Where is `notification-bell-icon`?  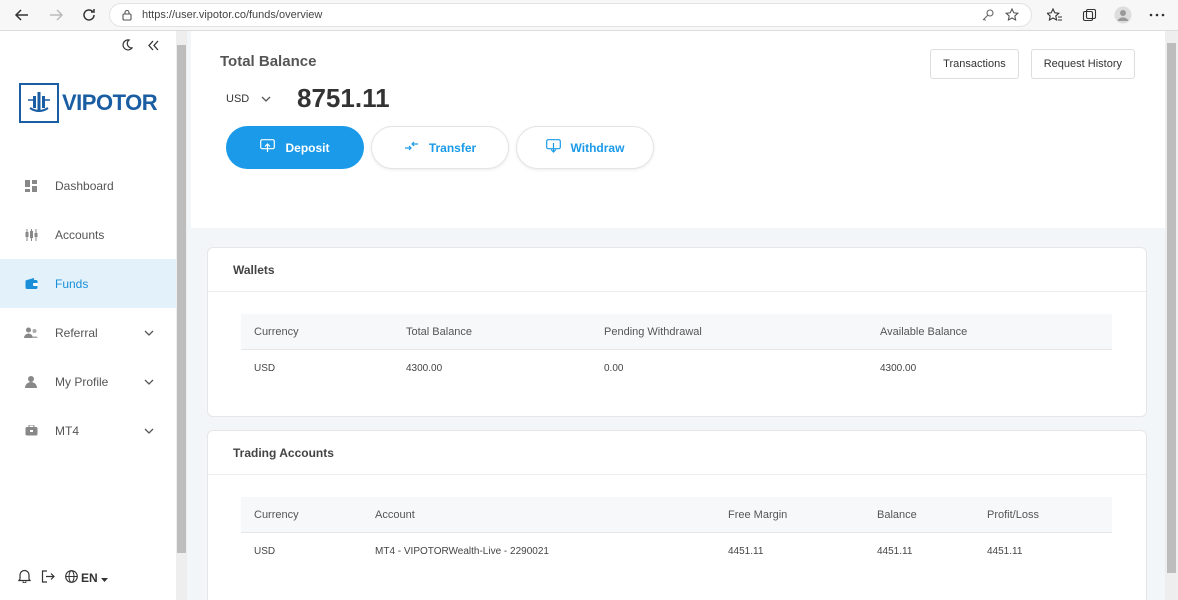 notification-bell-icon is located at coordinates (24, 577).